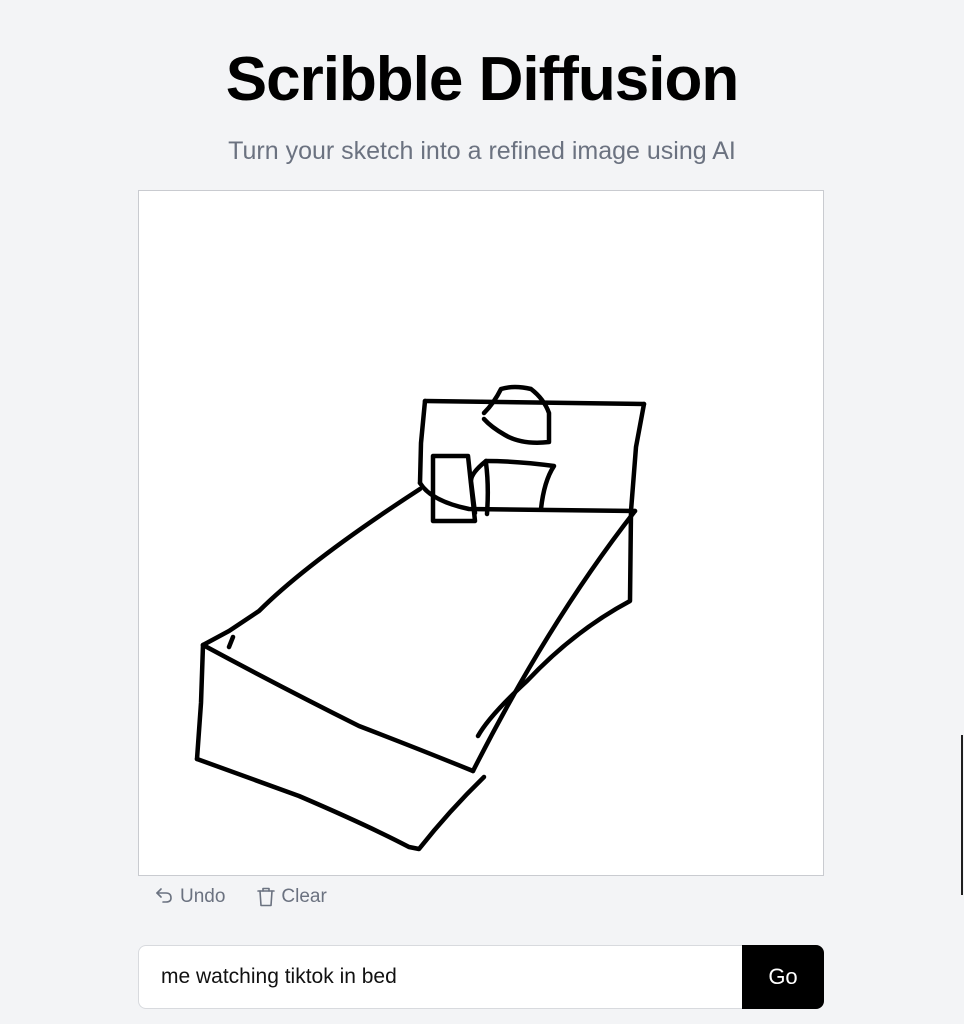  What do you see at coordinates (266, 897) in the screenshot?
I see `trash-icon` at bounding box center [266, 897].